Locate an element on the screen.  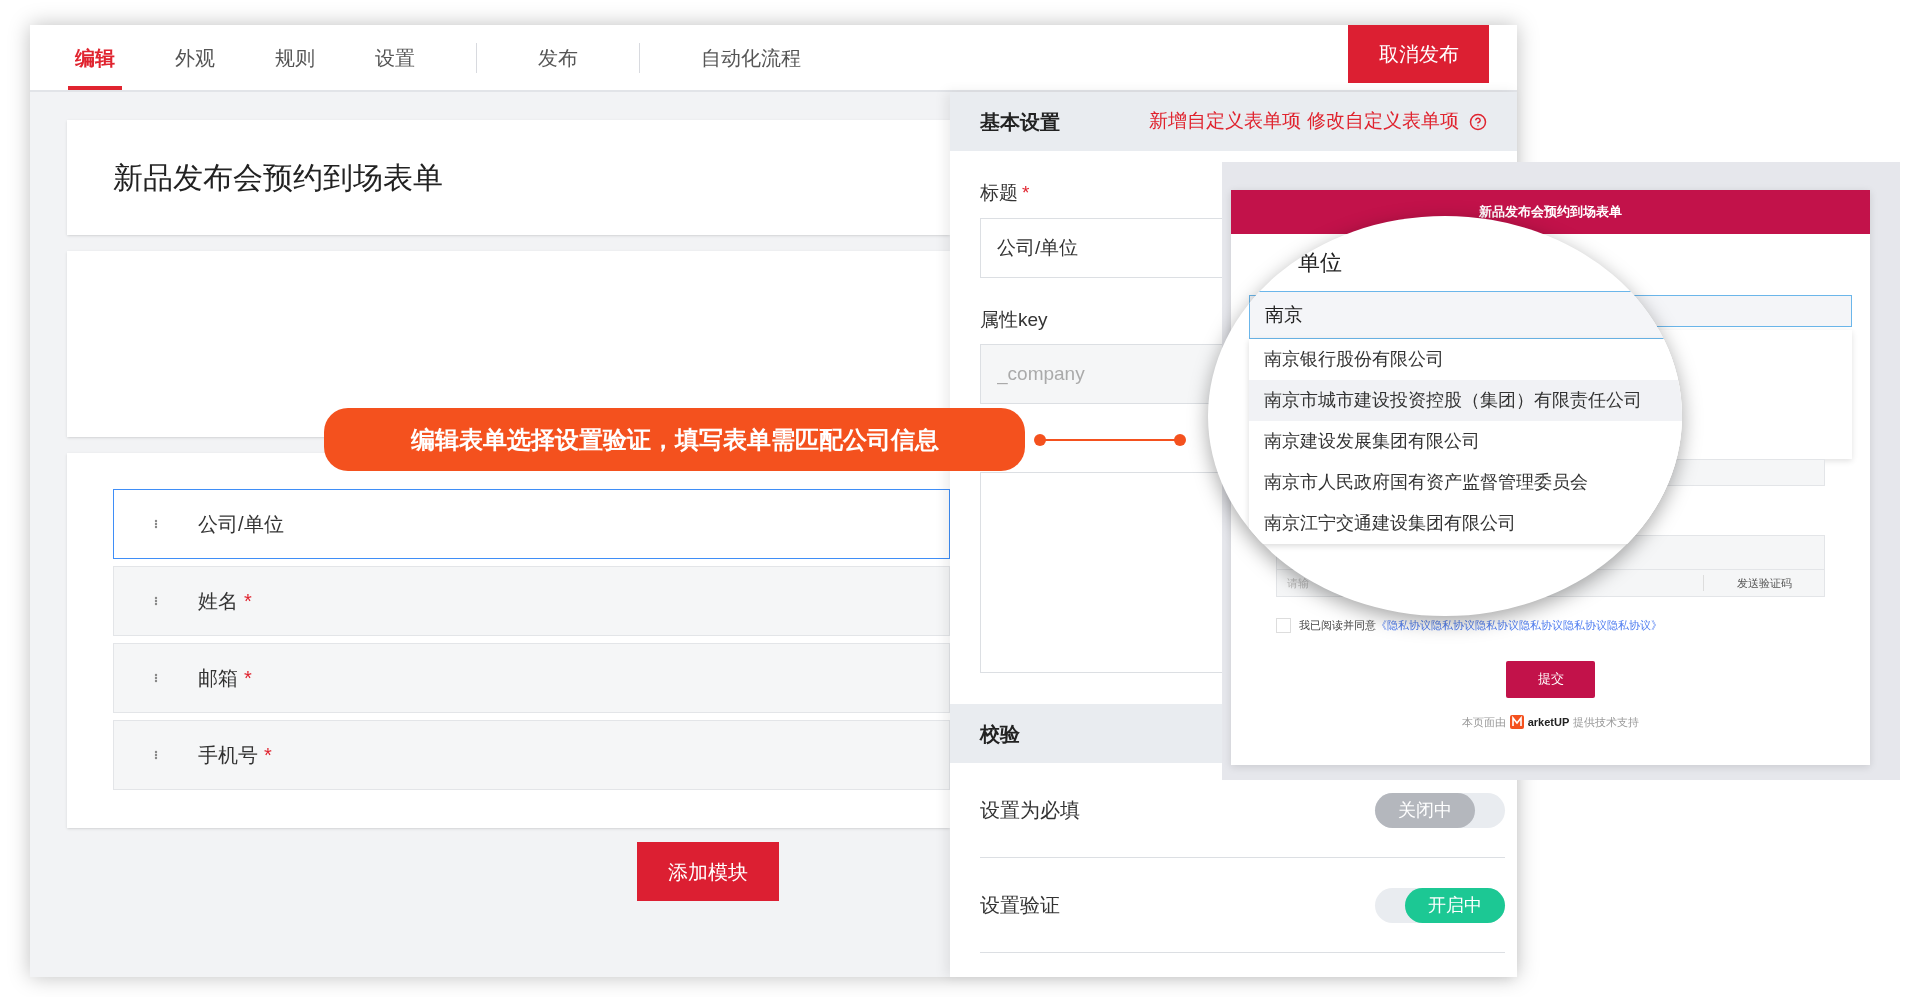
section-title: 校验 is located at coordinates (1000, 734).